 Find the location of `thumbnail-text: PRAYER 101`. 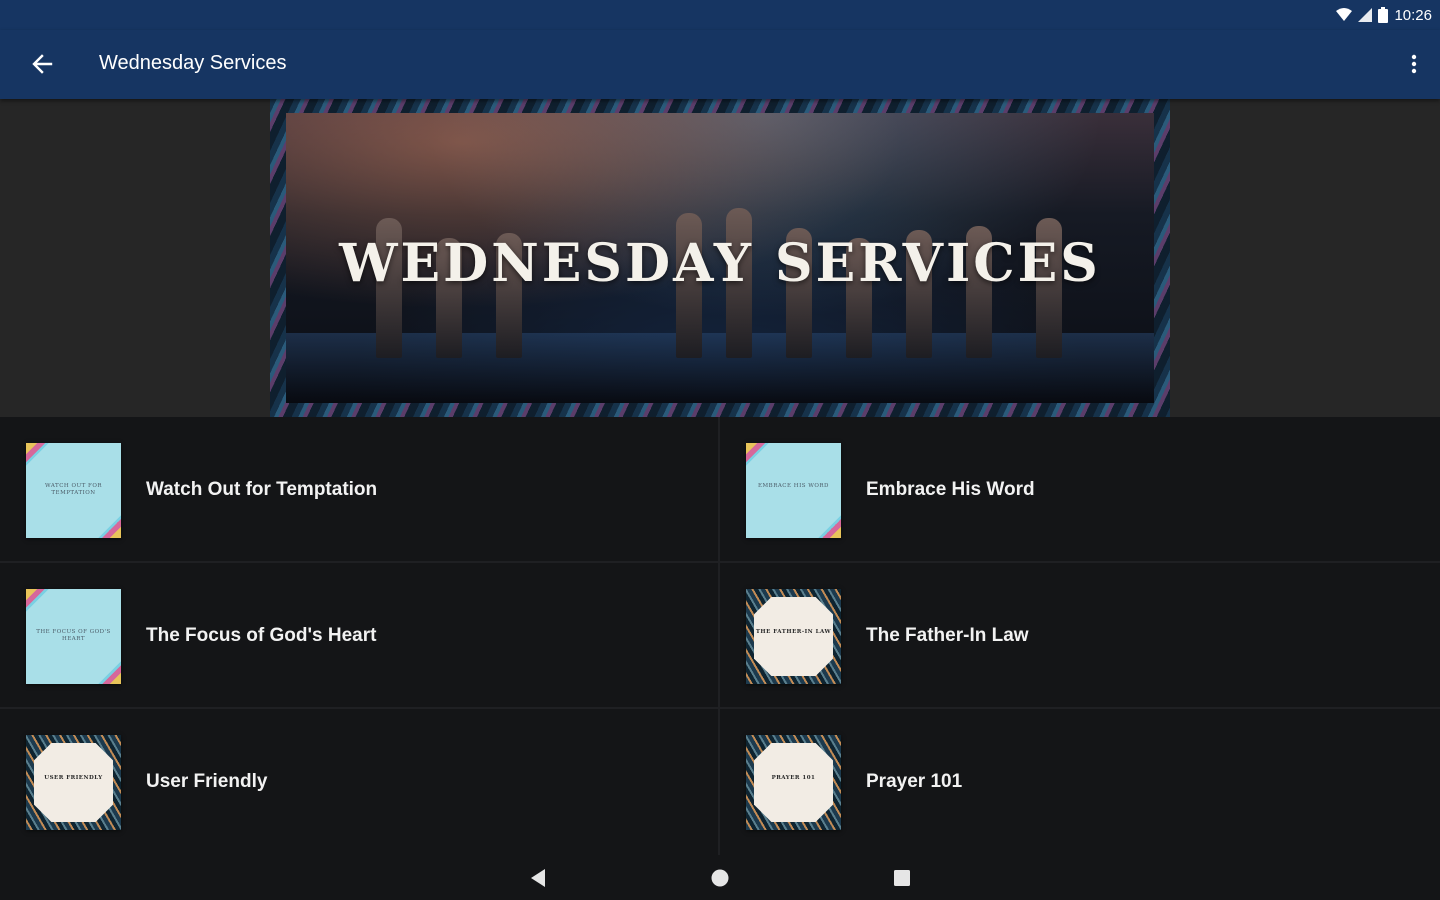

thumbnail-text: PRAYER 101 is located at coordinates (793, 778).